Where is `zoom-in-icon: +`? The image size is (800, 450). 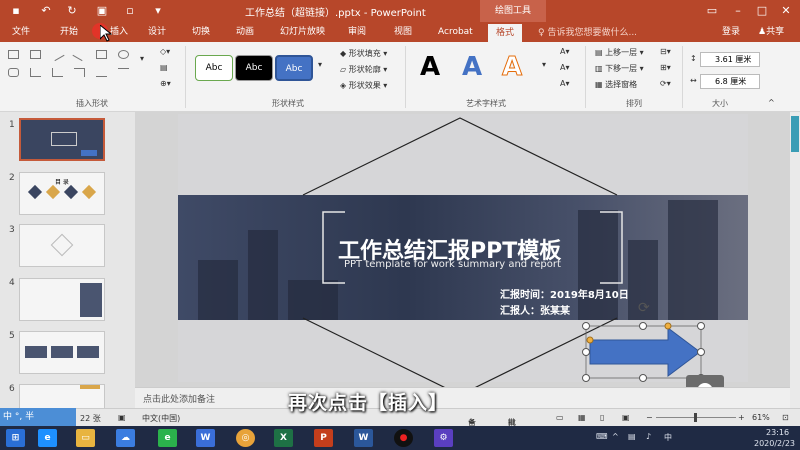
zoom-in-icon: + is located at coordinates (741, 417).